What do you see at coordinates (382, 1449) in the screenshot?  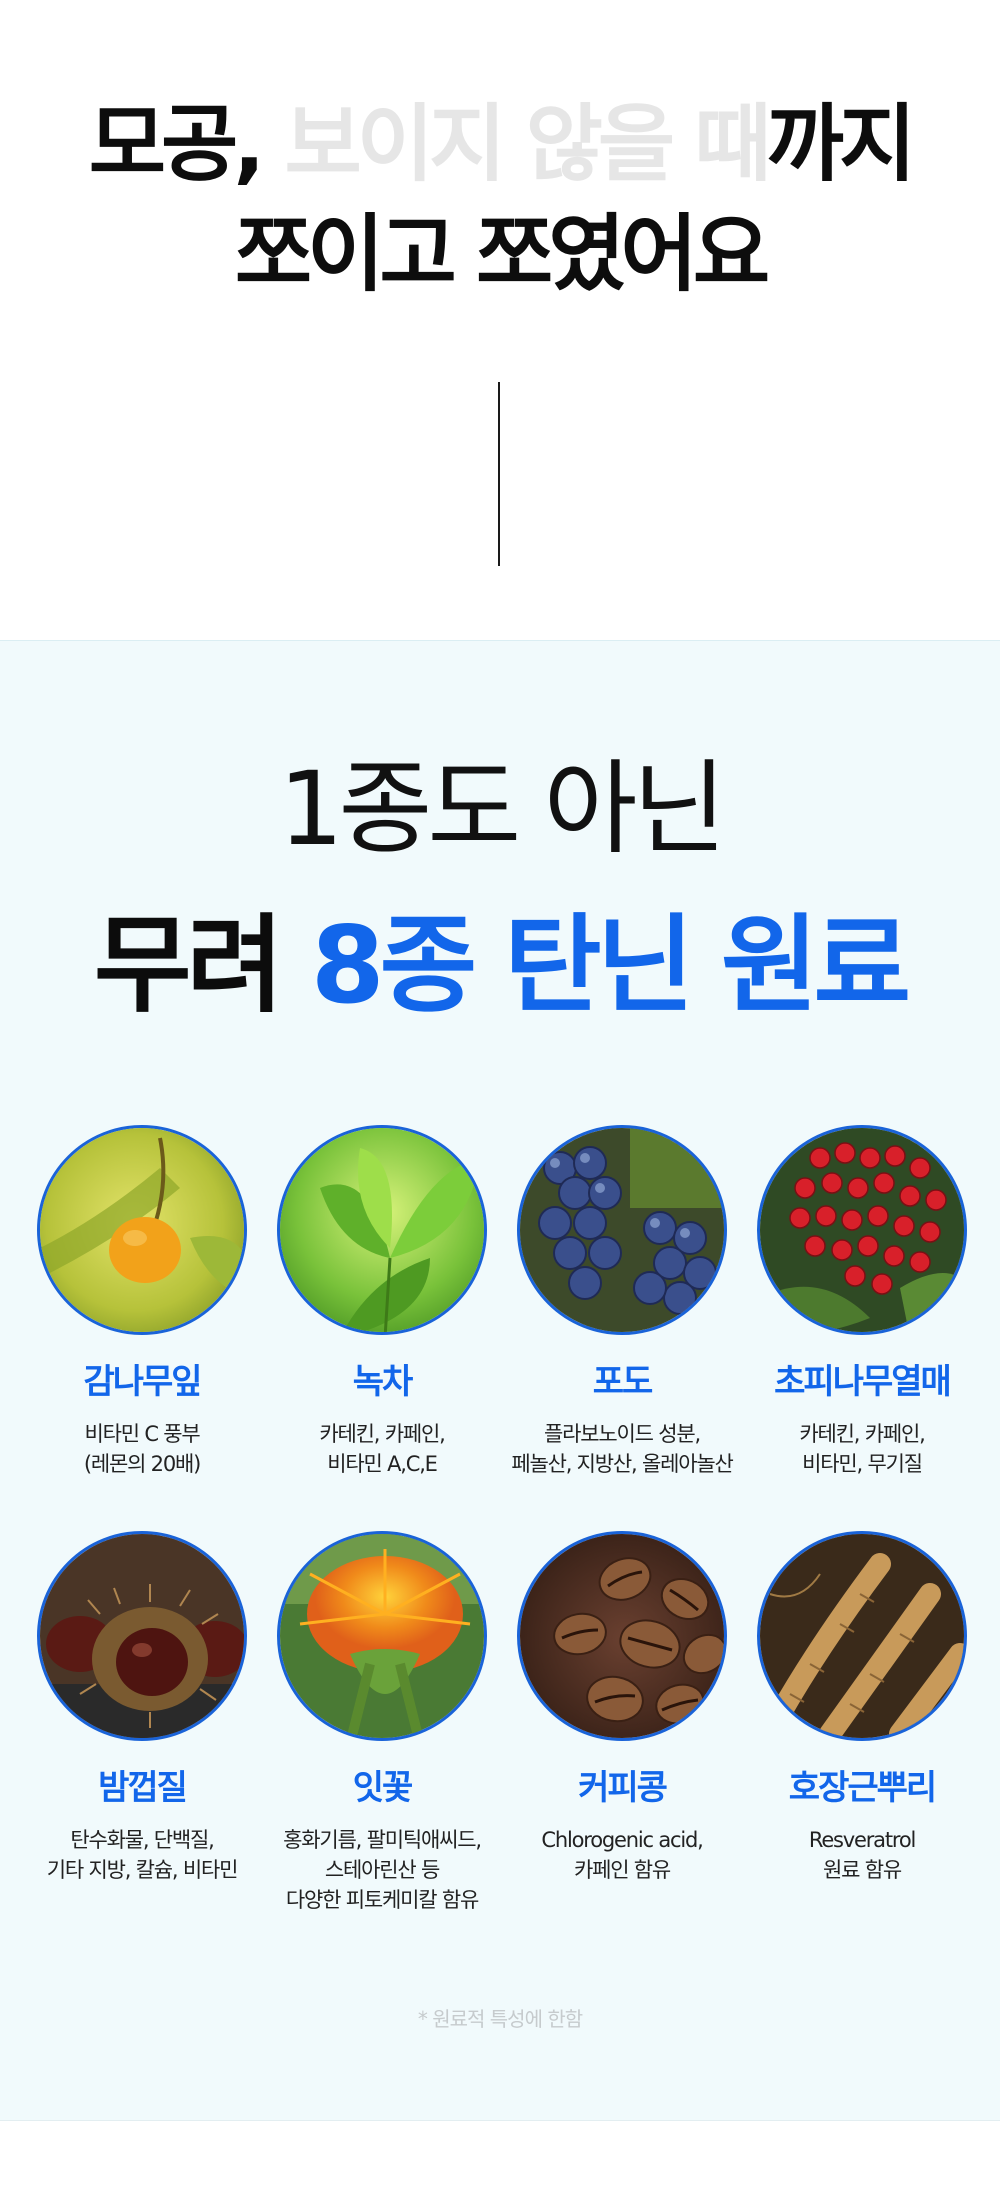 I see `ingredient-description: 카테킨, 카페인, 비타민 A,C,E` at bounding box center [382, 1449].